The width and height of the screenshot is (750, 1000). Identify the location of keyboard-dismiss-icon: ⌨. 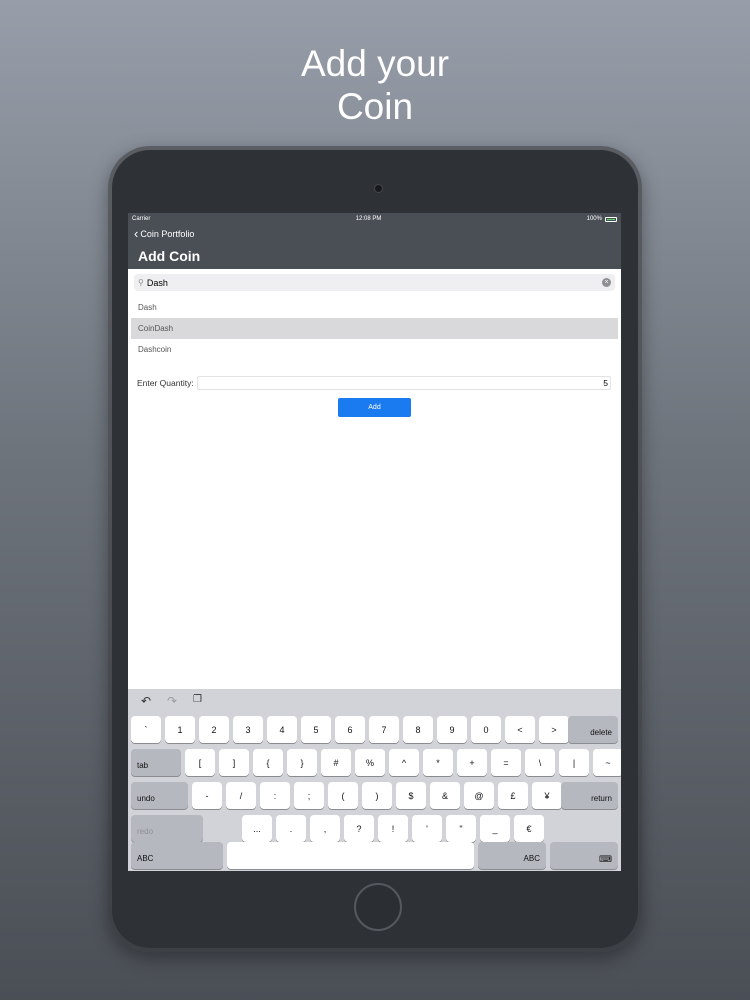
(584, 855).